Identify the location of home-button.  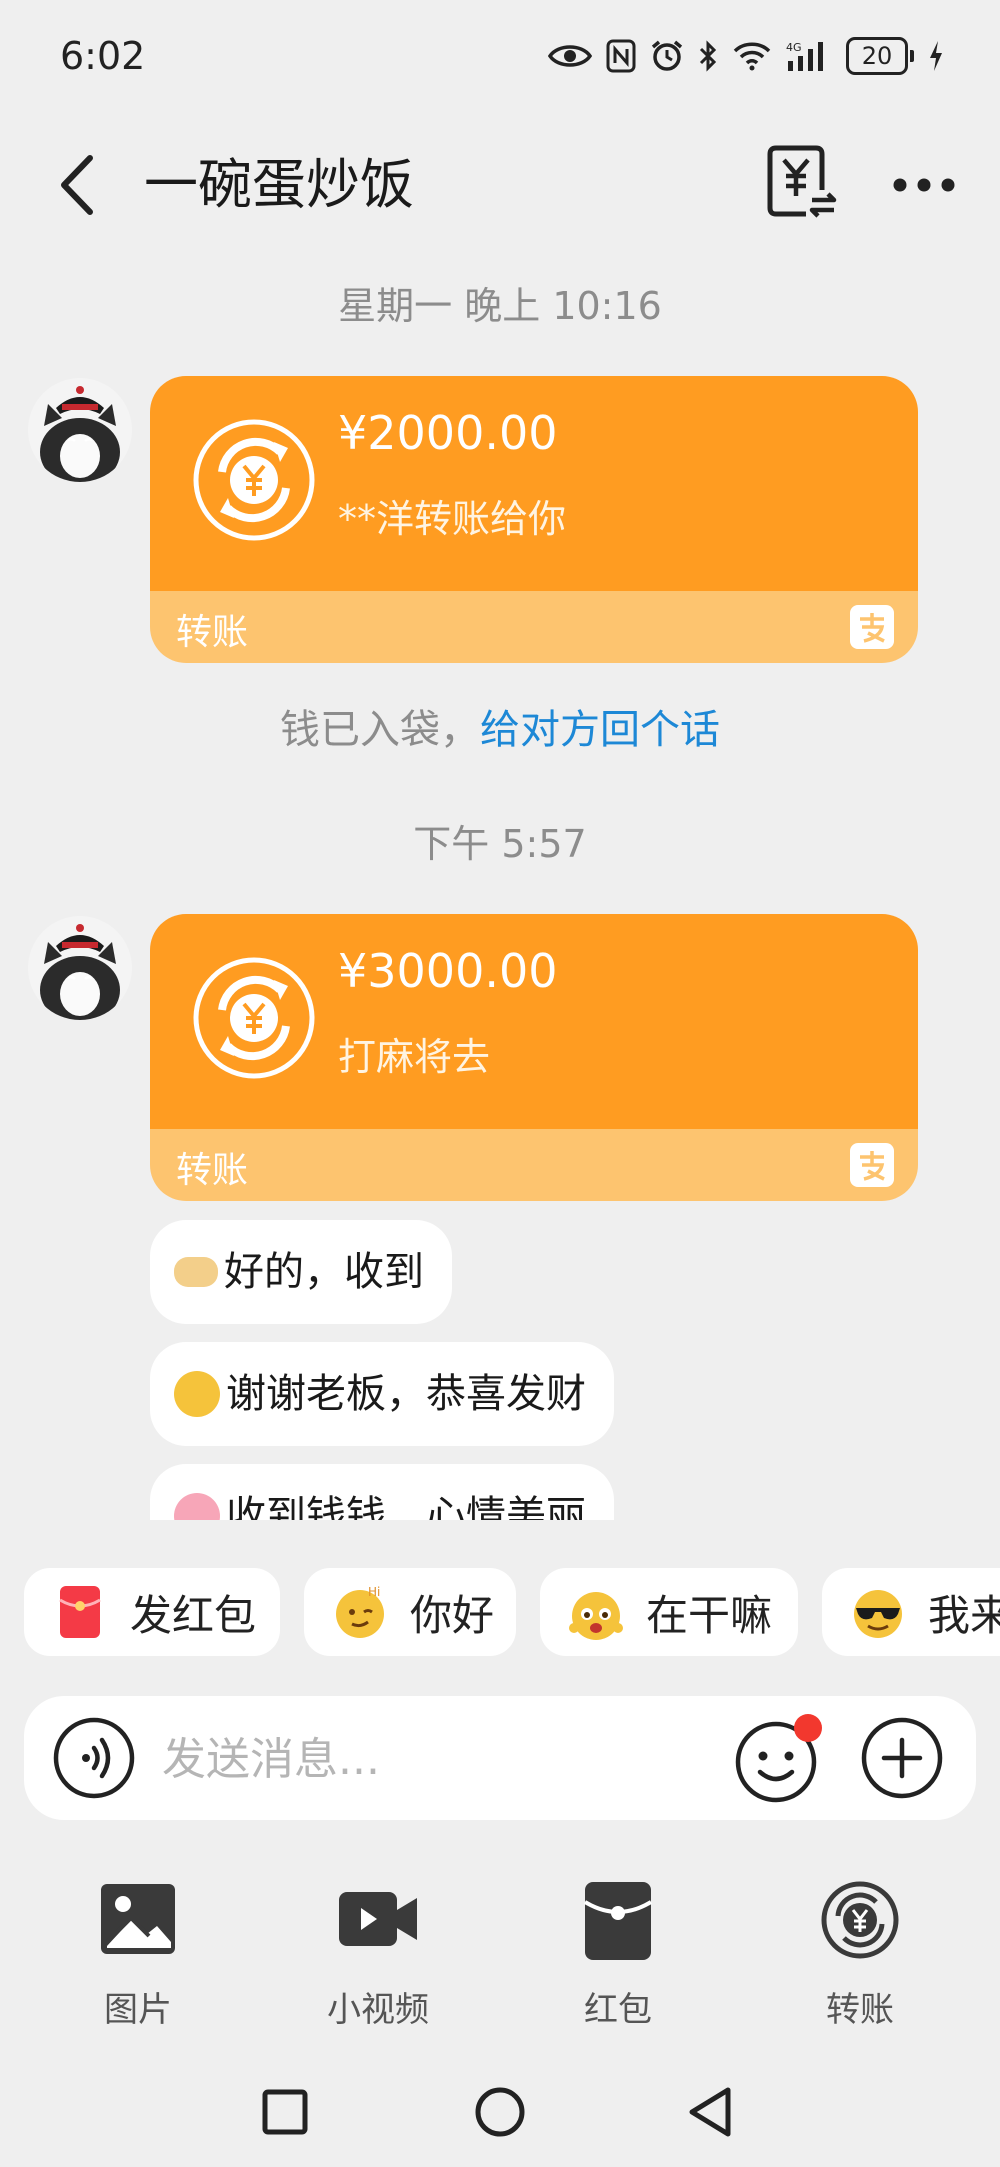
(500, 2110).